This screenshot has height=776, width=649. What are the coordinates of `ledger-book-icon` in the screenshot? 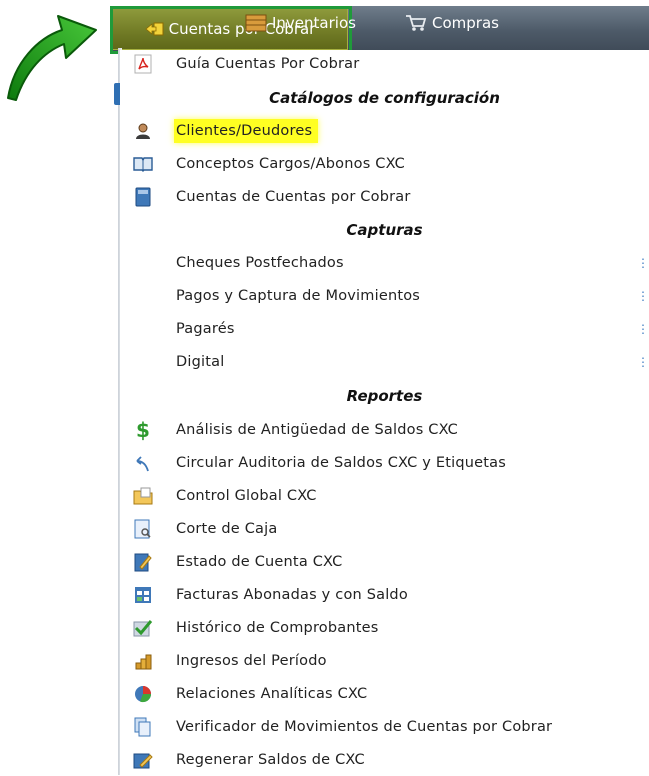 It's located at (143, 197).